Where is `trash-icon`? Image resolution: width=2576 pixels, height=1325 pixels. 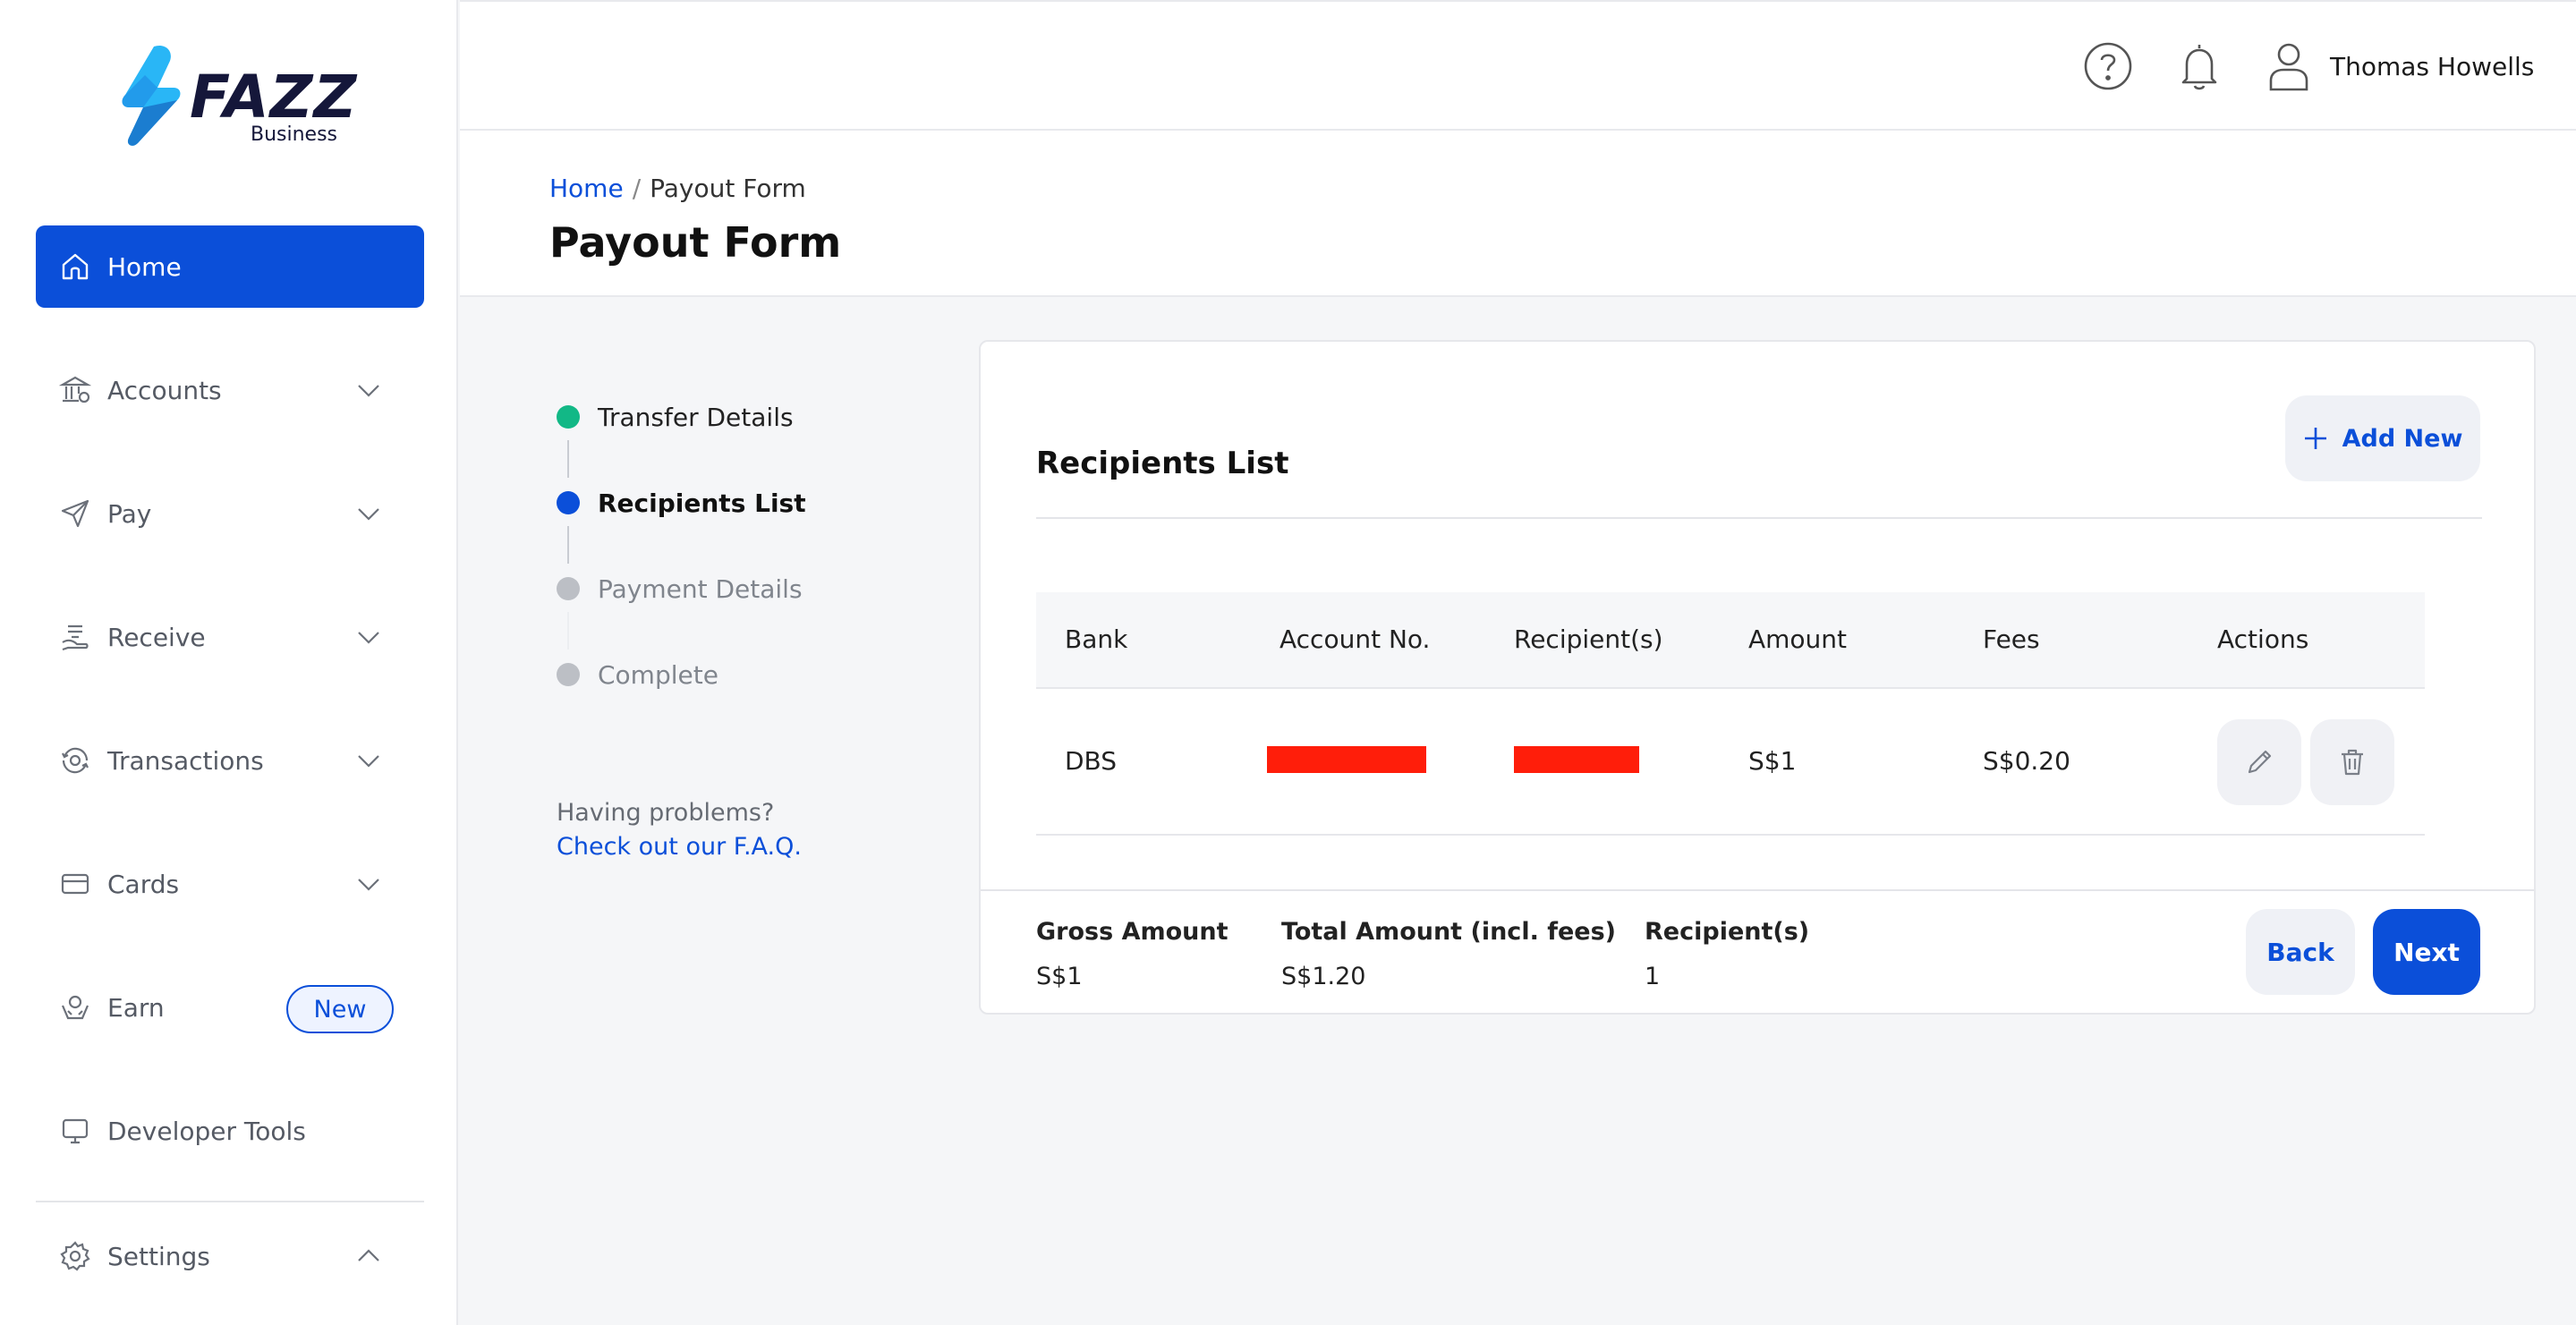
trash-icon is located at coordinates (2352, 762).